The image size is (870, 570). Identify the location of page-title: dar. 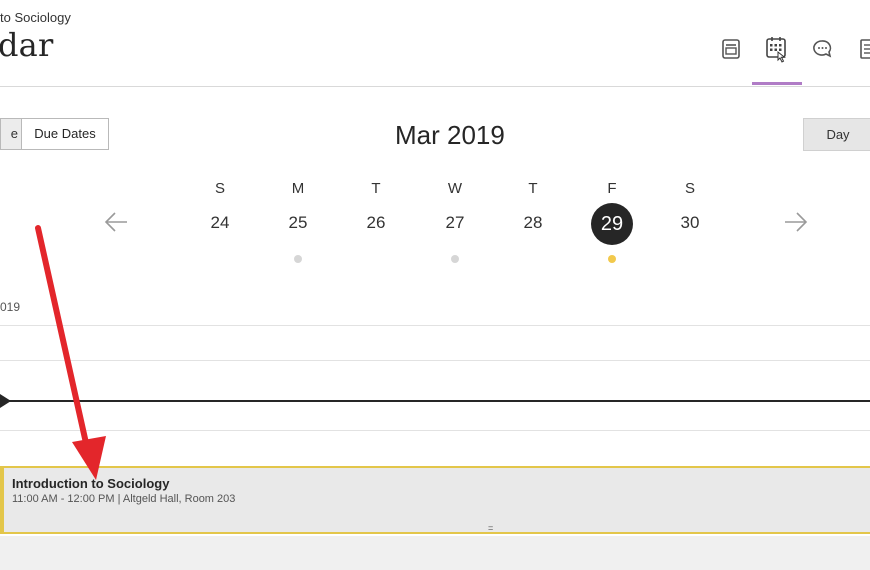
(27, 45).